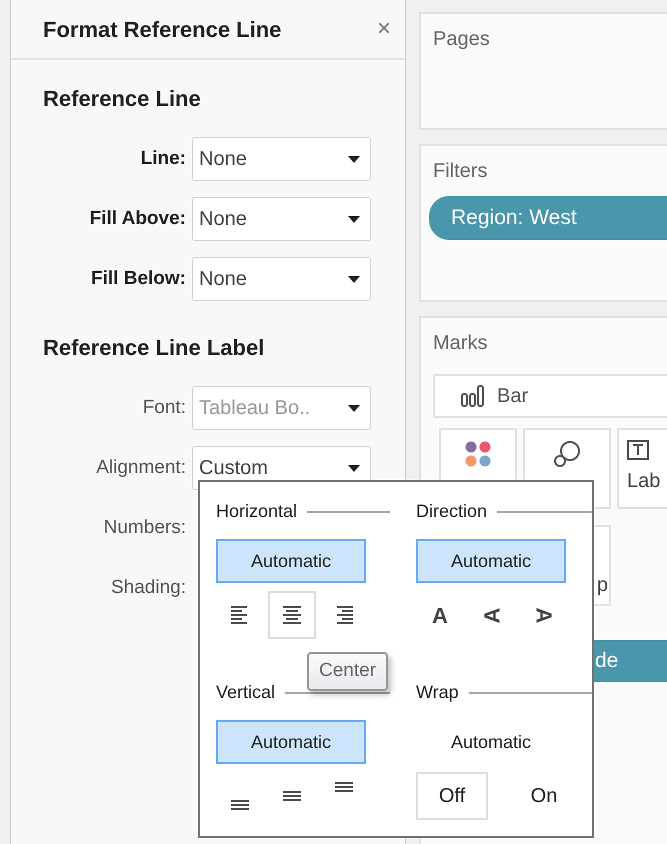 The height and width of the screenshot is (844, 667). Describe the element at coordinates (246, 692) in the screenshot. I see `group-title: Vertical` at that location.